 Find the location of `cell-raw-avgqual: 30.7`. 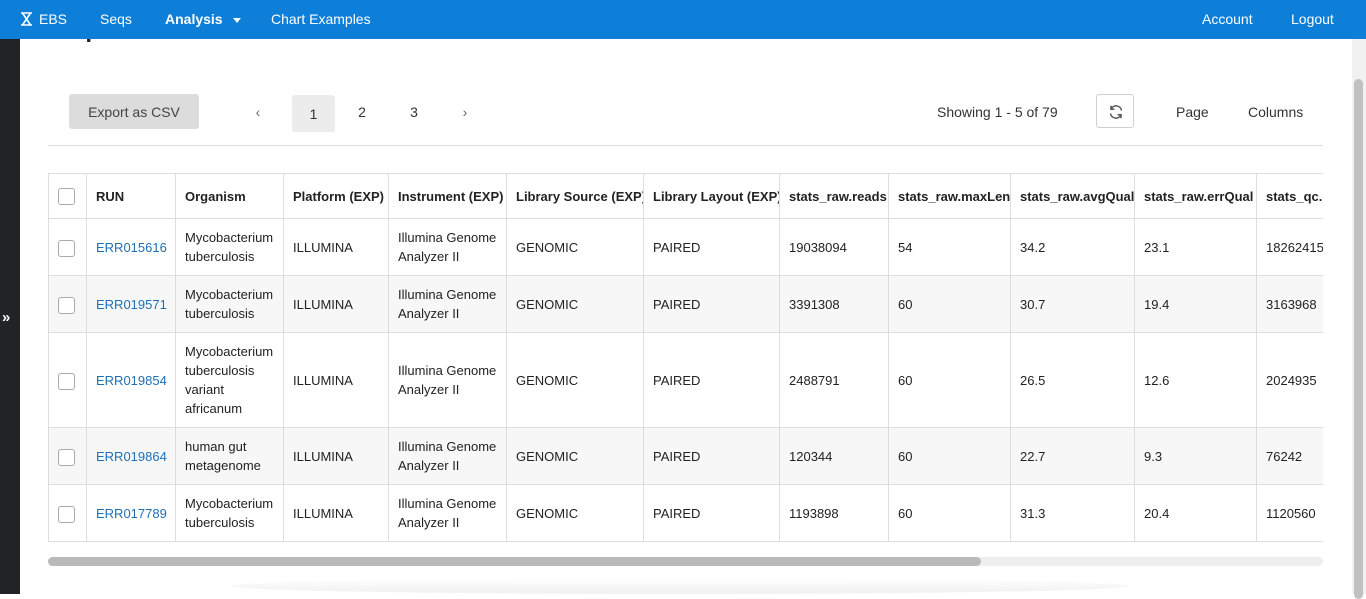

cell-raw-avgqual: 30.7 is located at coordinates (1072, 304).